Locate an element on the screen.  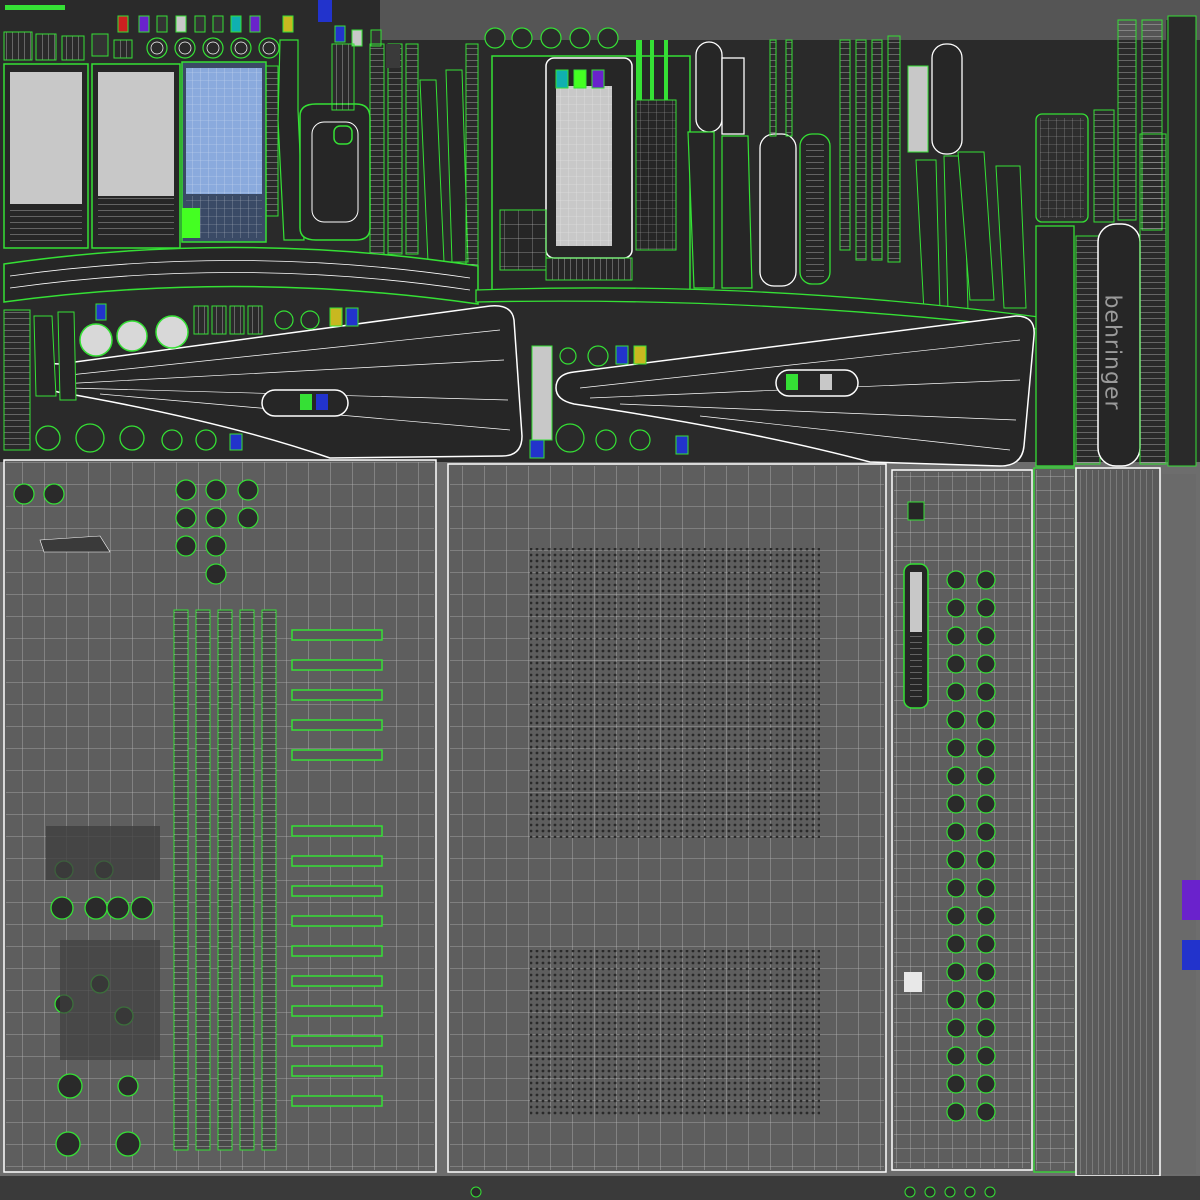
gray-panels-top-left is located at coordinates (92, 156).